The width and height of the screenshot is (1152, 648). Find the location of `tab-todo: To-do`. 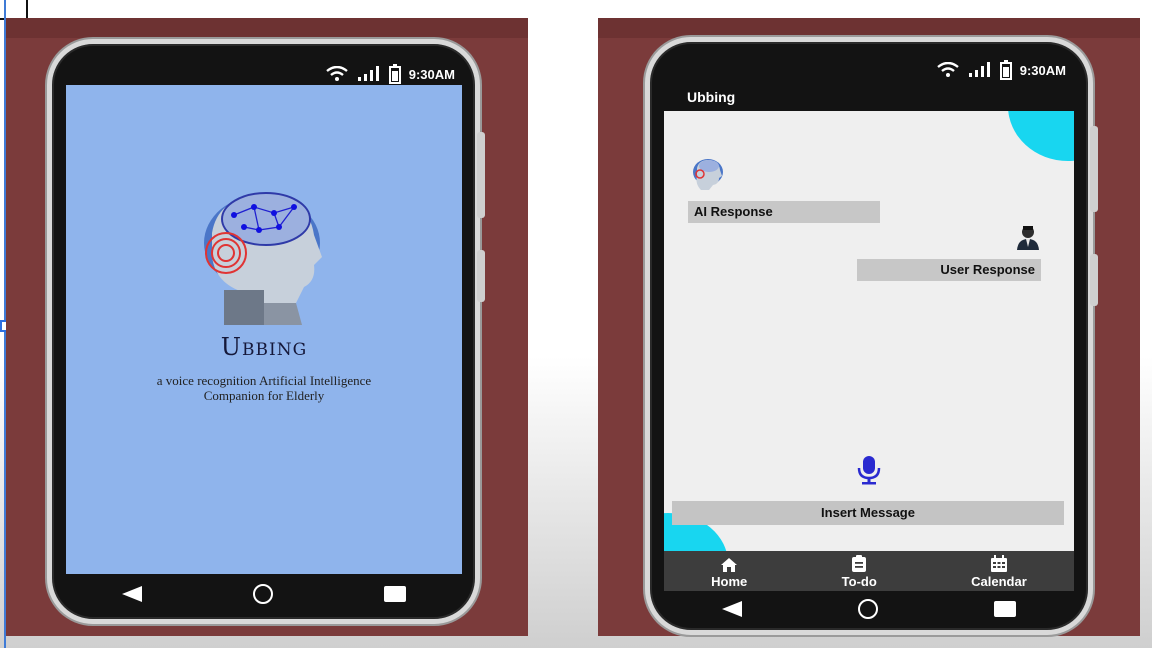

tab-todo: To-do is located at coordinates (859, 572).